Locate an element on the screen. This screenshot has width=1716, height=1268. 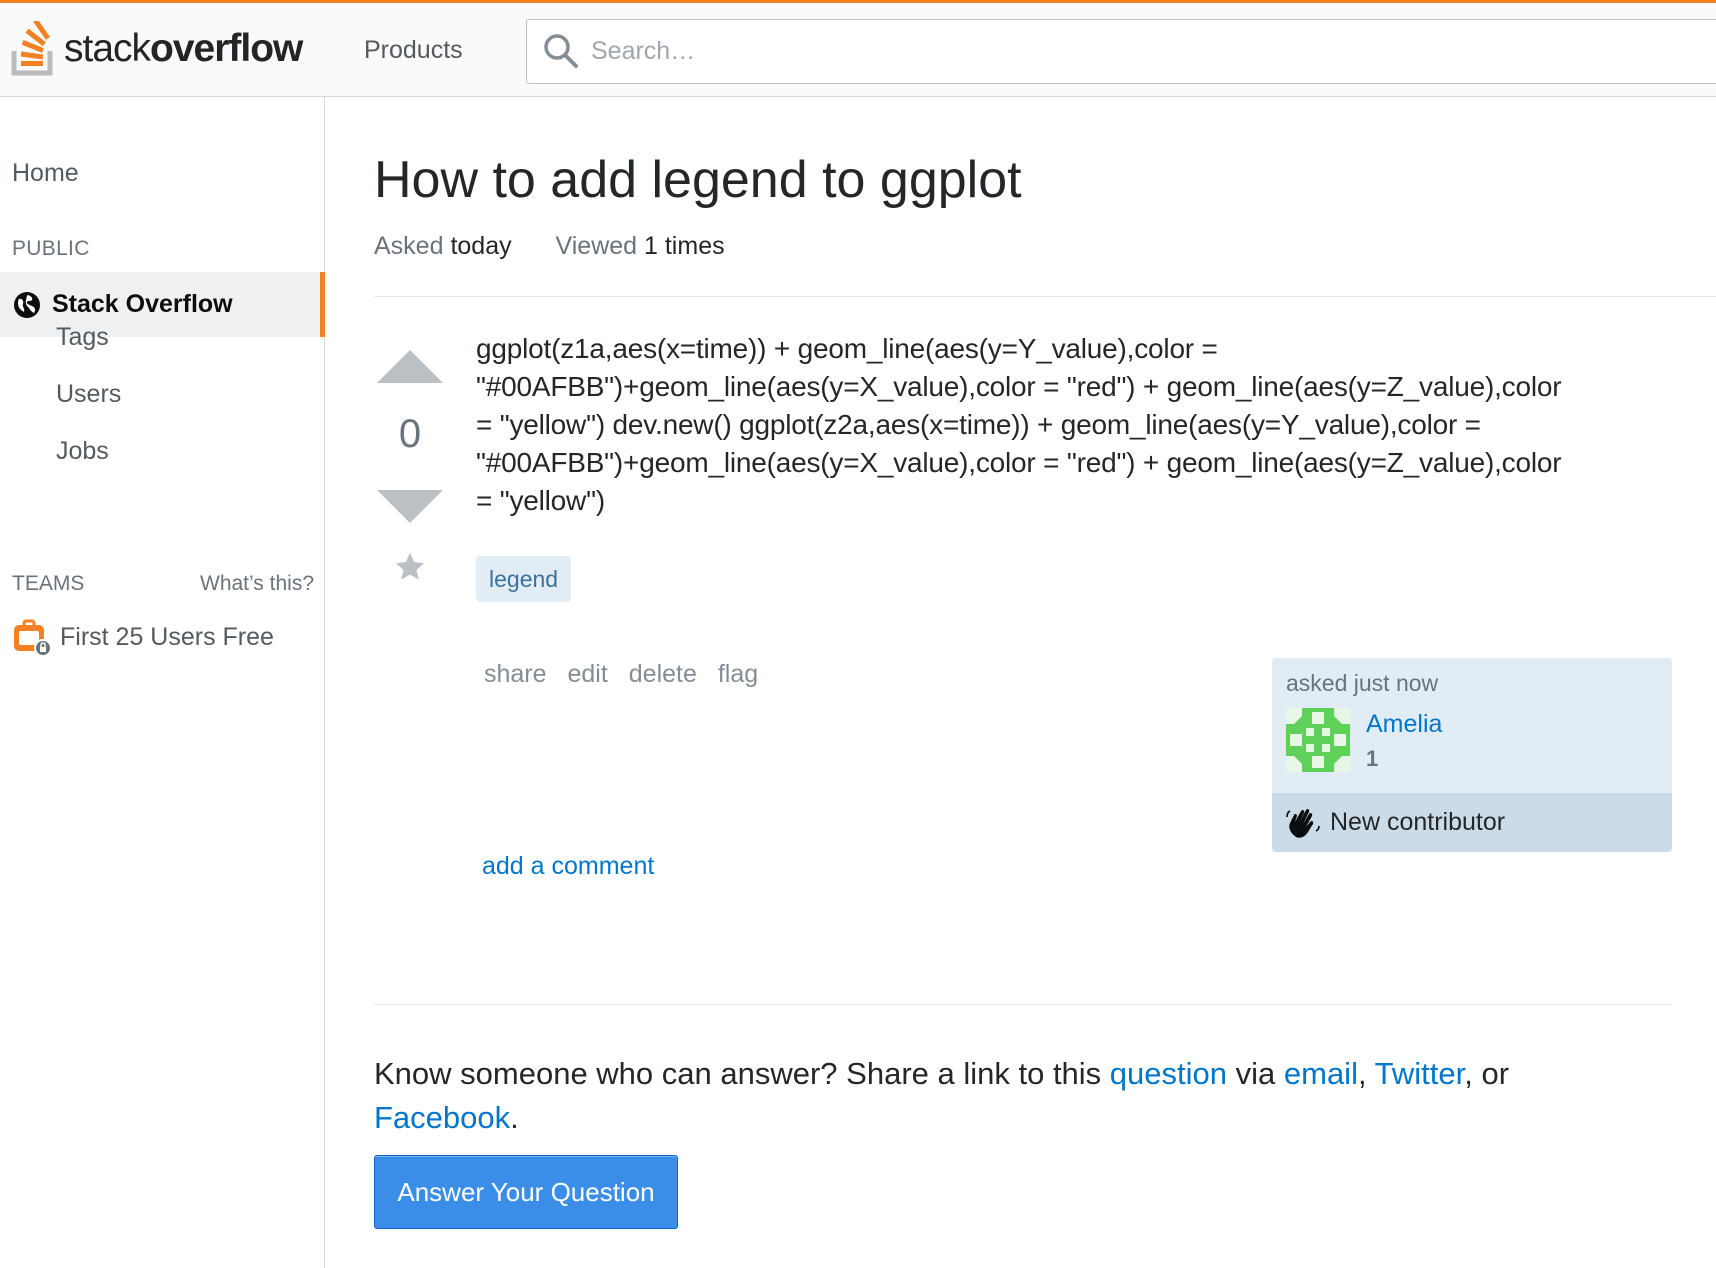
nav-home: Home is located at coordinates (45, 173).